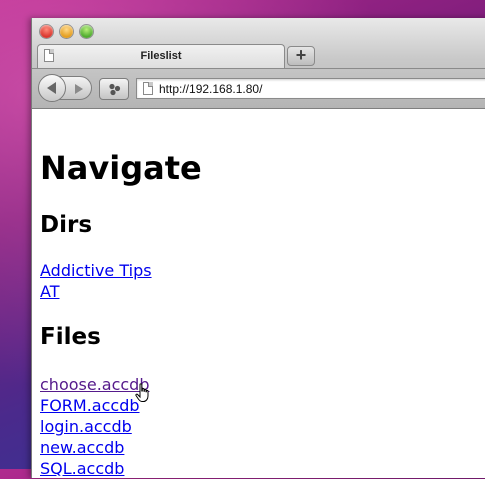 The height and width of the screenshot is (479, 485). Describe the element at coordinates (46, 31) in the screenshot. I see `close-window-button` at that location.